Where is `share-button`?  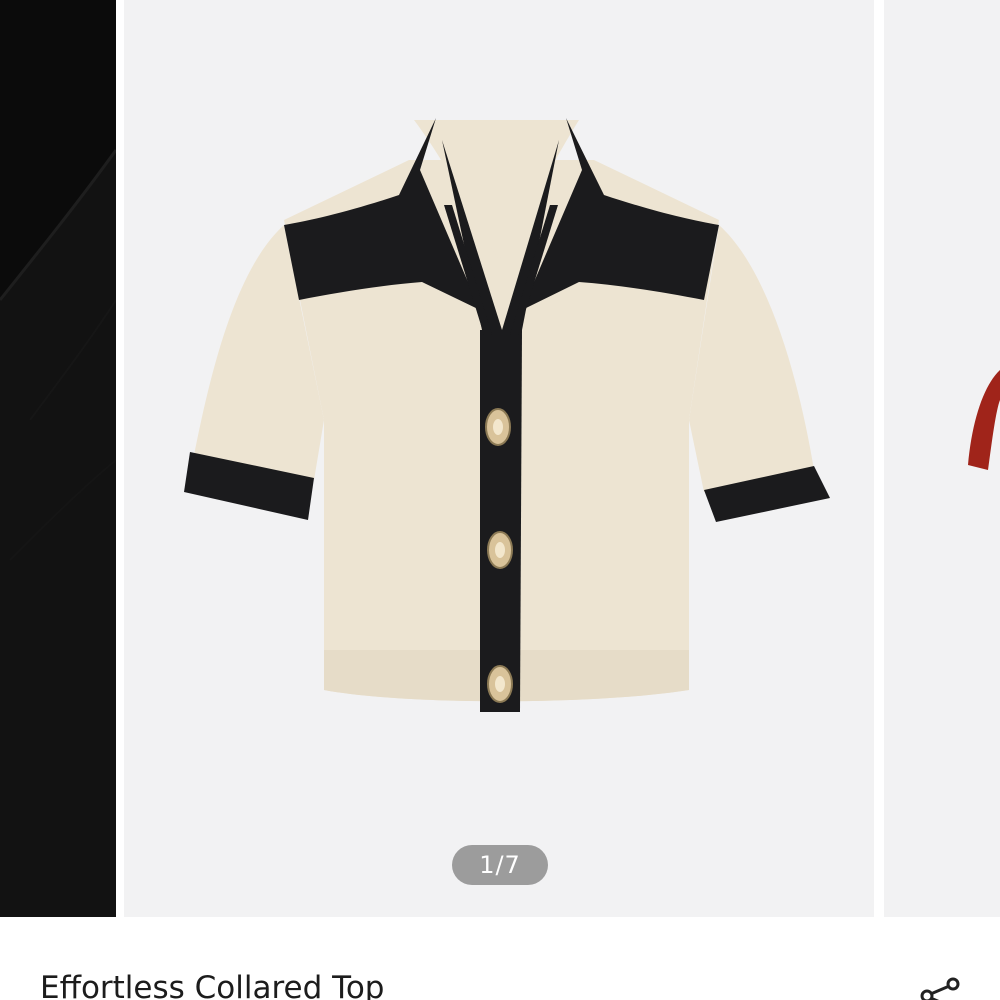 share-button is located at coordinates (939, 986).